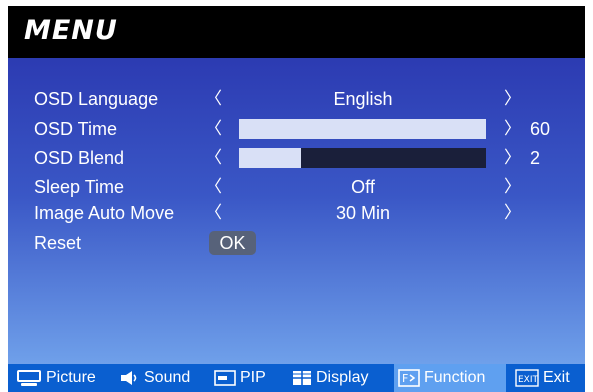 The width and height of the screenshot is (593, 392). What do you see at coordinates (405, 378) in the screenshot?
I see `svg-text: F` at bounding box center [405, 378].